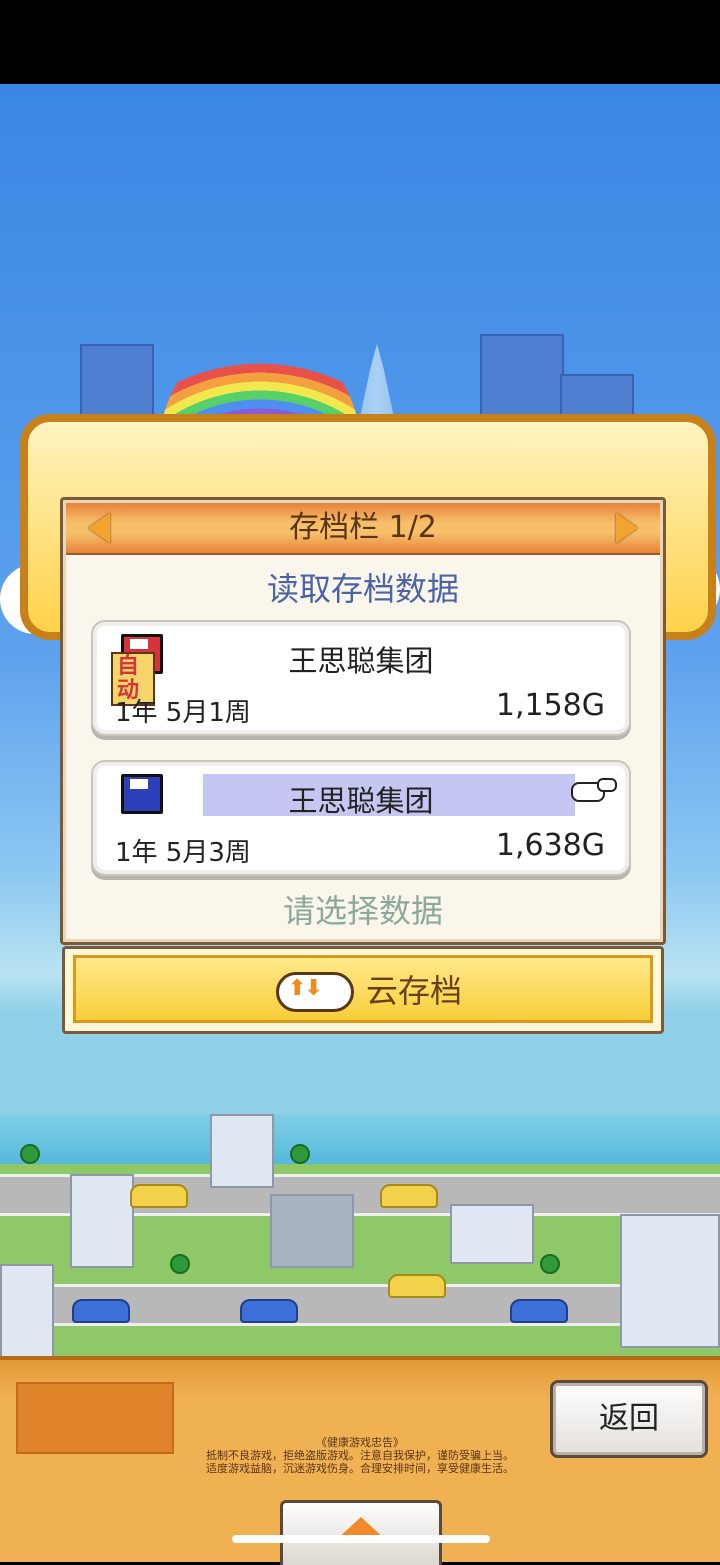 This screenshot has height=1565, width=720. Describe the element at coordinates (362, 589) in the screenshot. I see `panel-subtitle: 读取存档数据` at that location.